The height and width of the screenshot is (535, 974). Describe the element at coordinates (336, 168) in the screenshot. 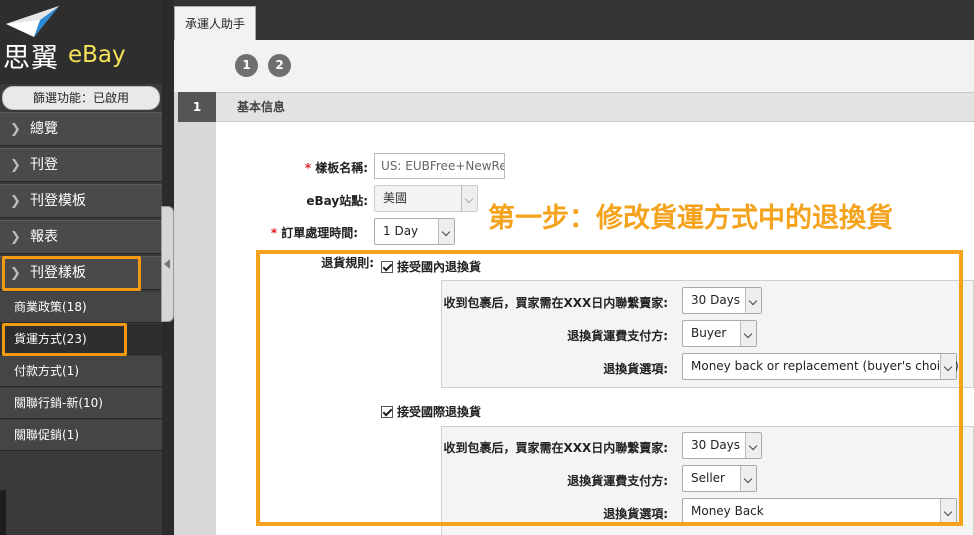

I see `template-name-label: * 樣板名稱:` at that location.